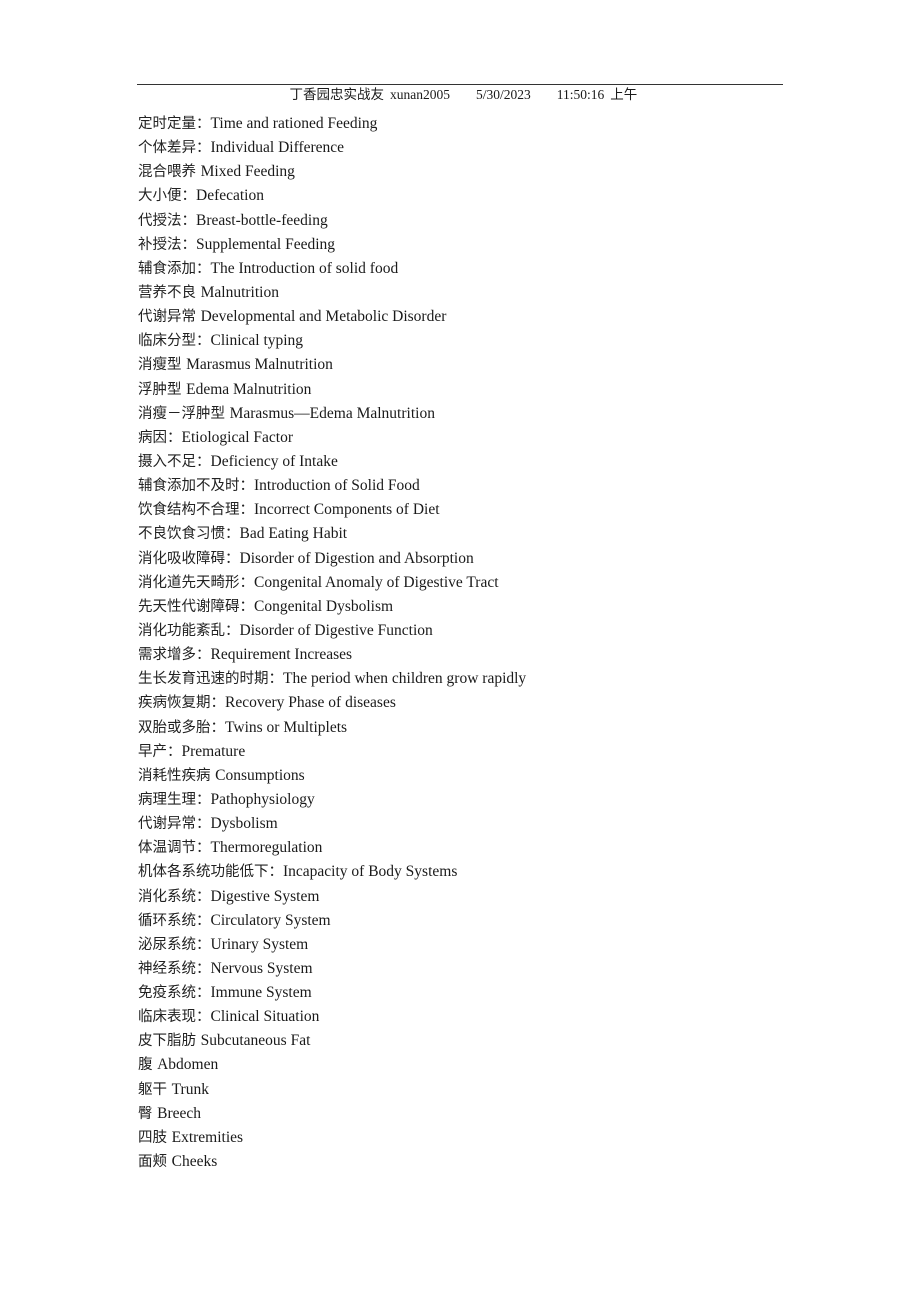 The height and width of the screenshot is (1302, 920). What do you see at coordinates (210, 679) in the screenshot?
I see `term-chinese: 生长发育迅速的时期：` at bounding box center [210, 679].